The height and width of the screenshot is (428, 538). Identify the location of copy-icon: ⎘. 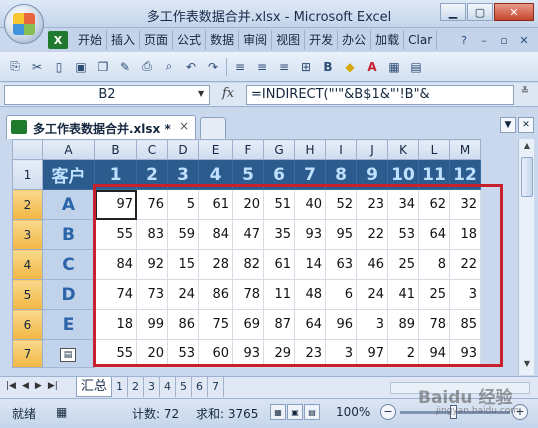
(15, 67).